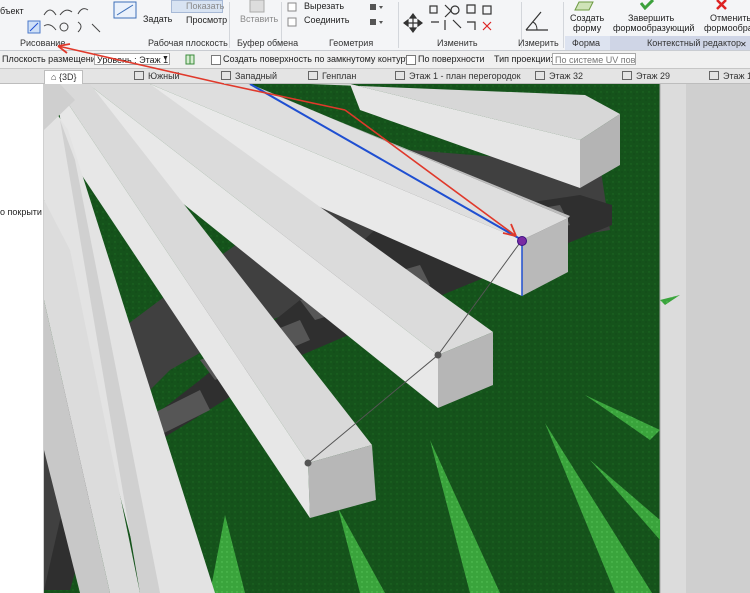 The height and width of the screenshot is (593, 750). I want to click on create-form-button-line1: Создать, so click(587, 18).